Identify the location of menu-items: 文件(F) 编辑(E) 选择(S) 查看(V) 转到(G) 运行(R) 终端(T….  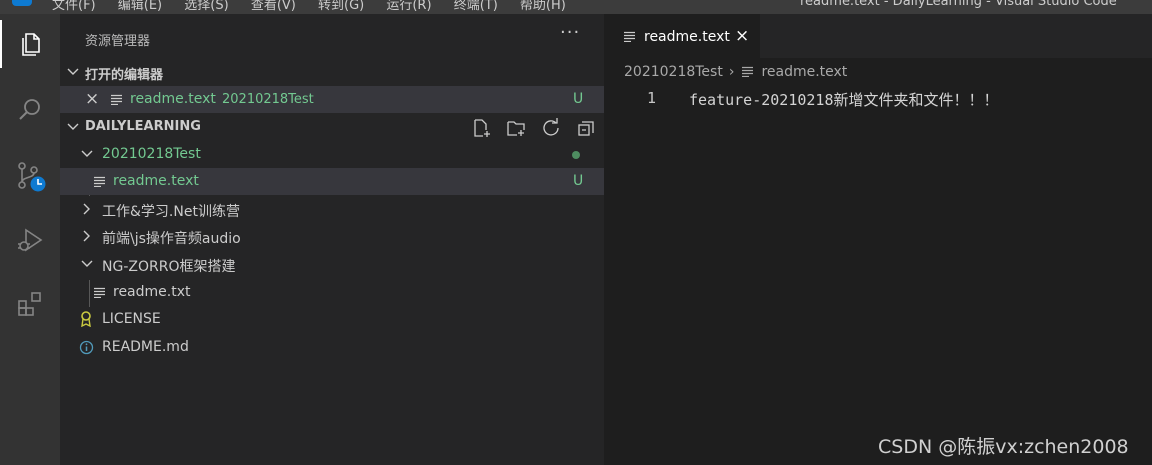
(309, 6).